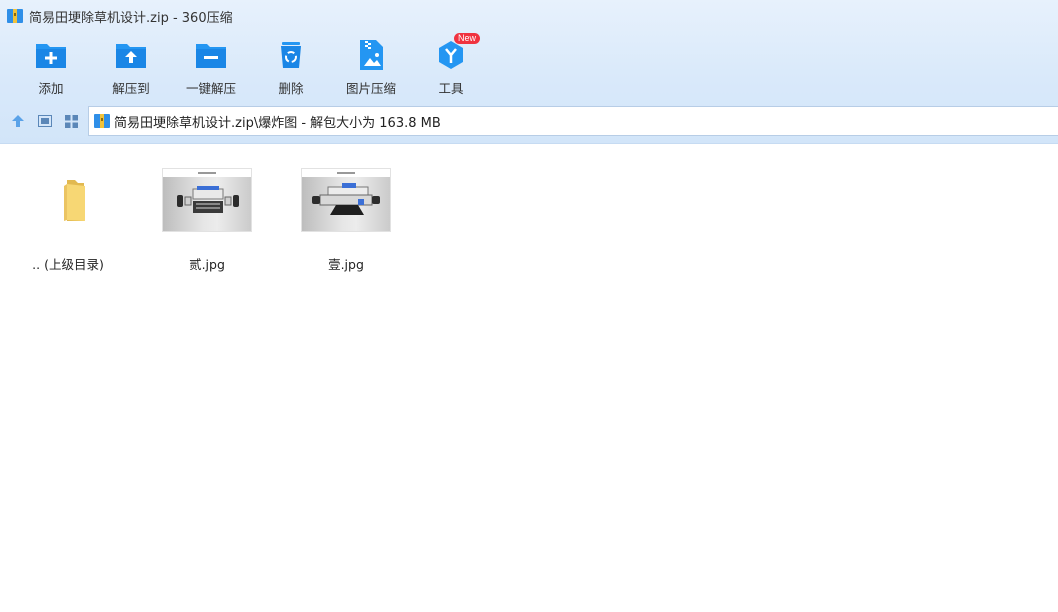  Describe the element at coordinates (457, 52) in the screenshot. I see `tools-icon-wrap: New` at that location.